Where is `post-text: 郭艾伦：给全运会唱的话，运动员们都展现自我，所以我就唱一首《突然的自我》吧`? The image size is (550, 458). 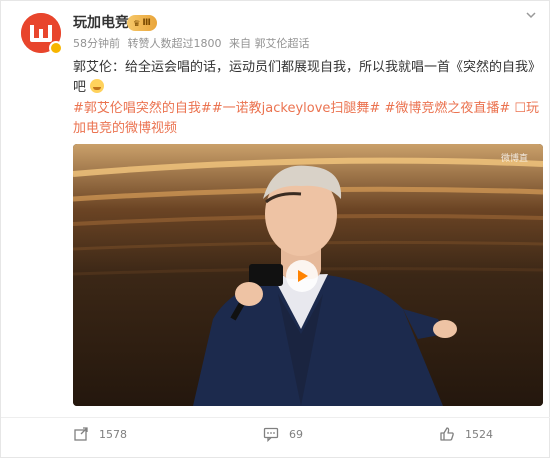
post-text: 郭艾伦：给全运会唱的话，运动员们都展现自我，所以我就唱一首《突然的自我》吧 is located at coordinates (308, 78).